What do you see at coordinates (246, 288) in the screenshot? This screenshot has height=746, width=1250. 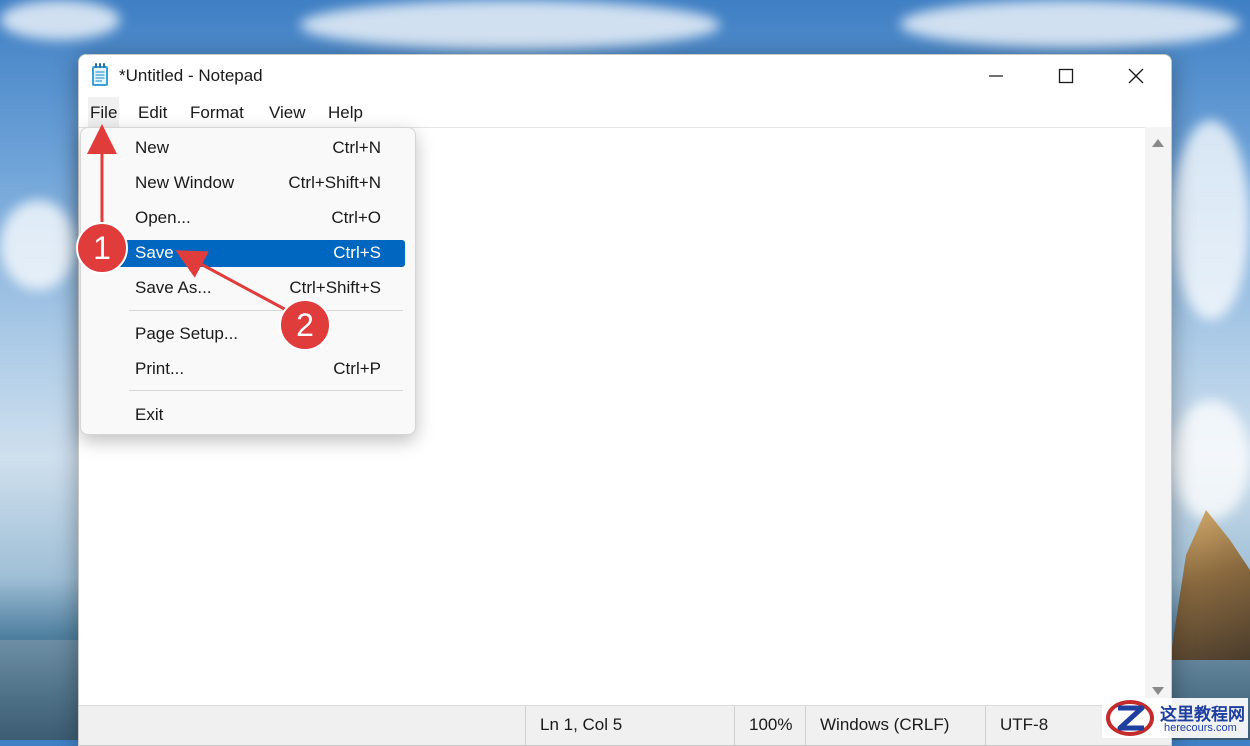 I see `menu-item-save-as: Save As... Ctrl+Shift+S` at bounding box center [246, 288].